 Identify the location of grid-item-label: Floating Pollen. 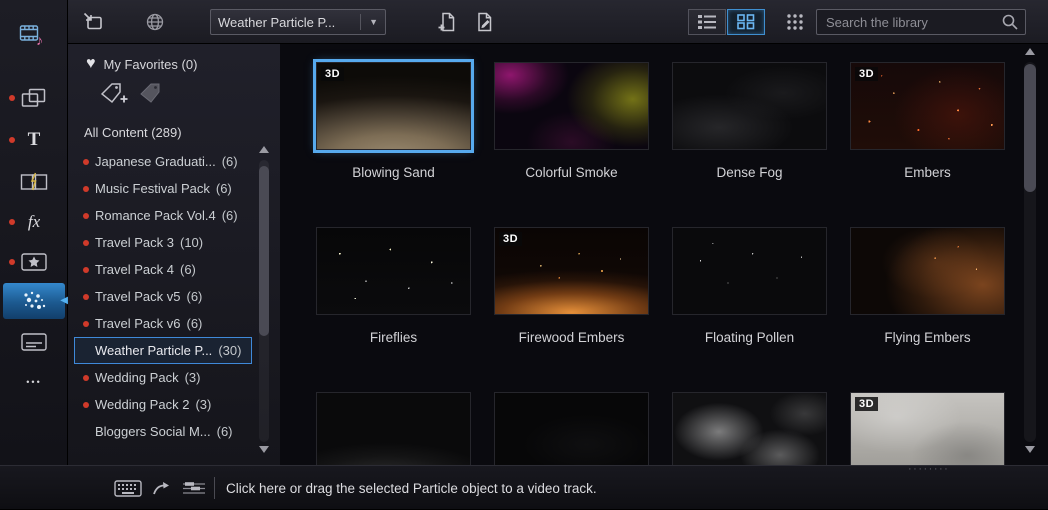
(749, 337).